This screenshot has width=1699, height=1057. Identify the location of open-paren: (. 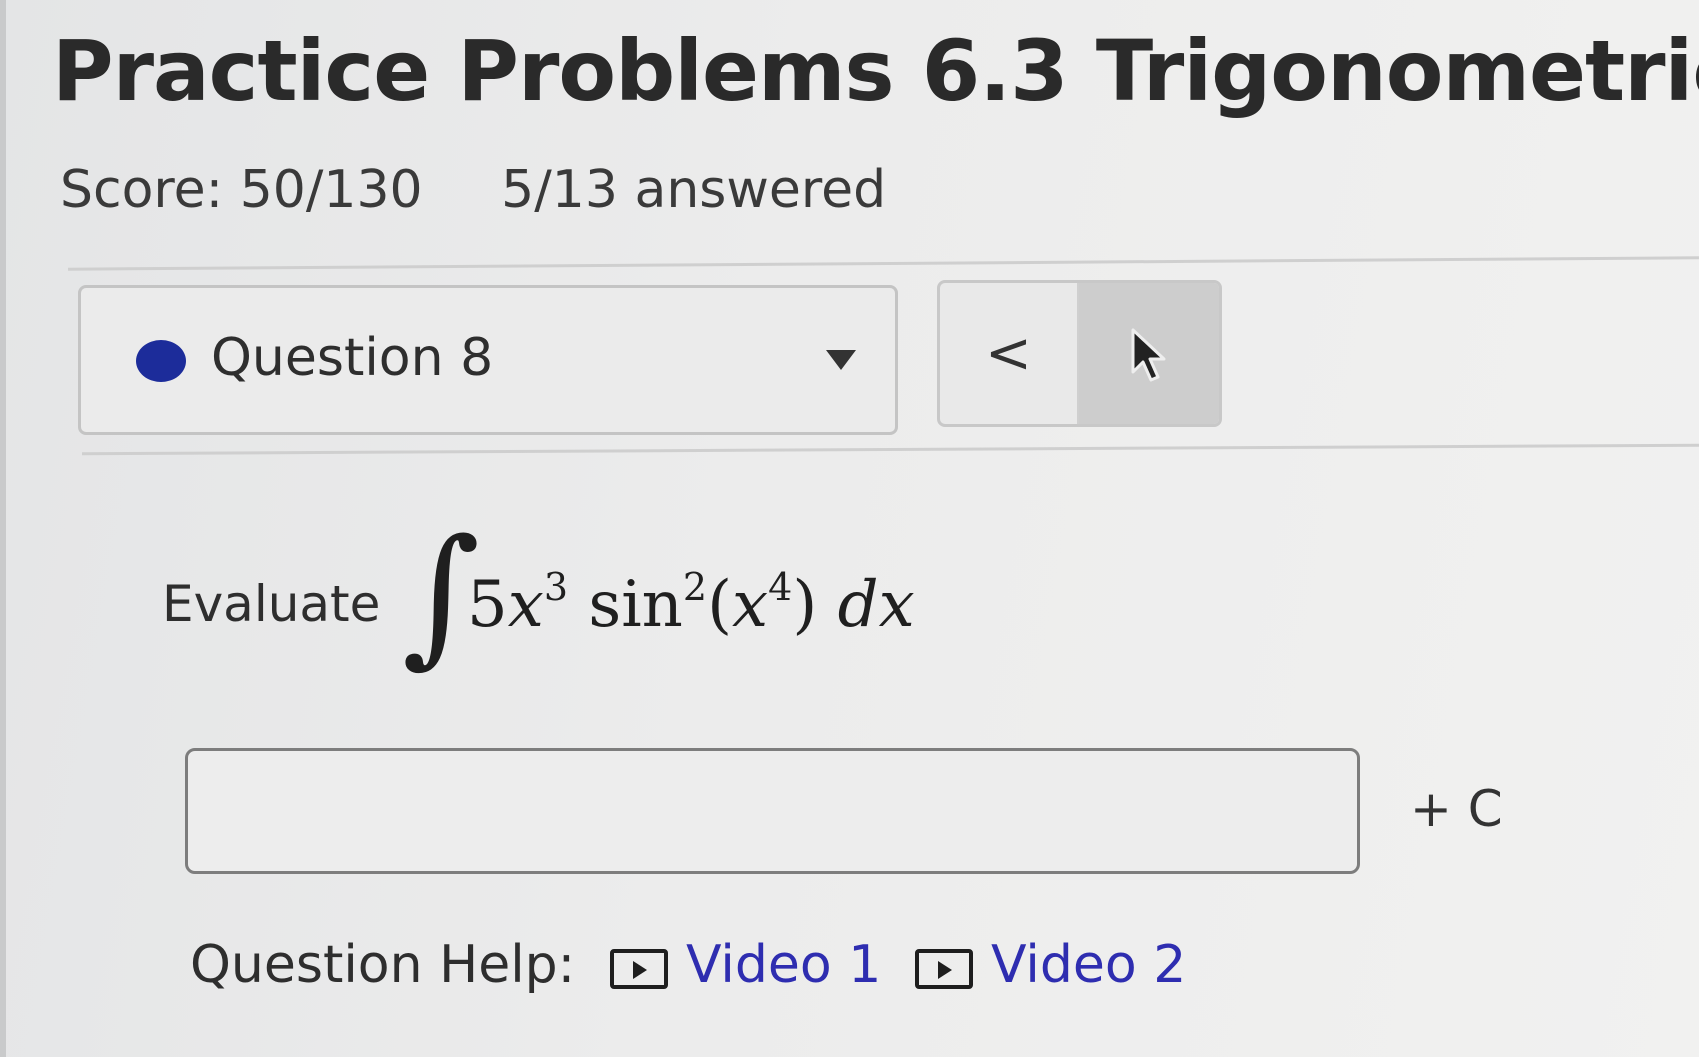
(720, 605).